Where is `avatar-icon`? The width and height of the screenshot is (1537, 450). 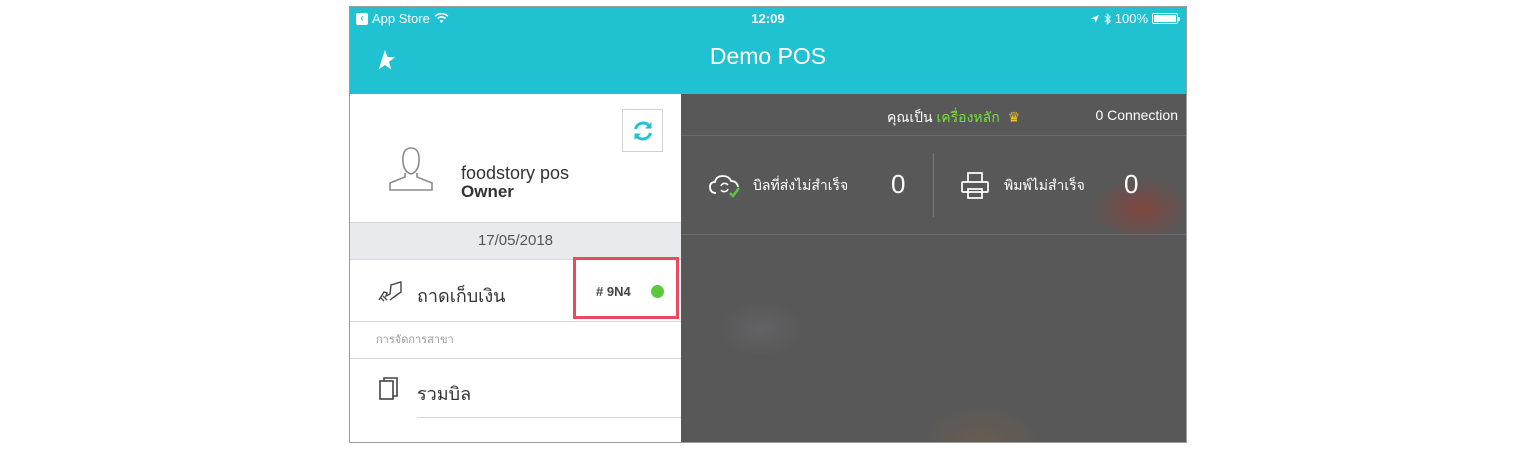
avatar-icon is located at coordinates (411, 169).